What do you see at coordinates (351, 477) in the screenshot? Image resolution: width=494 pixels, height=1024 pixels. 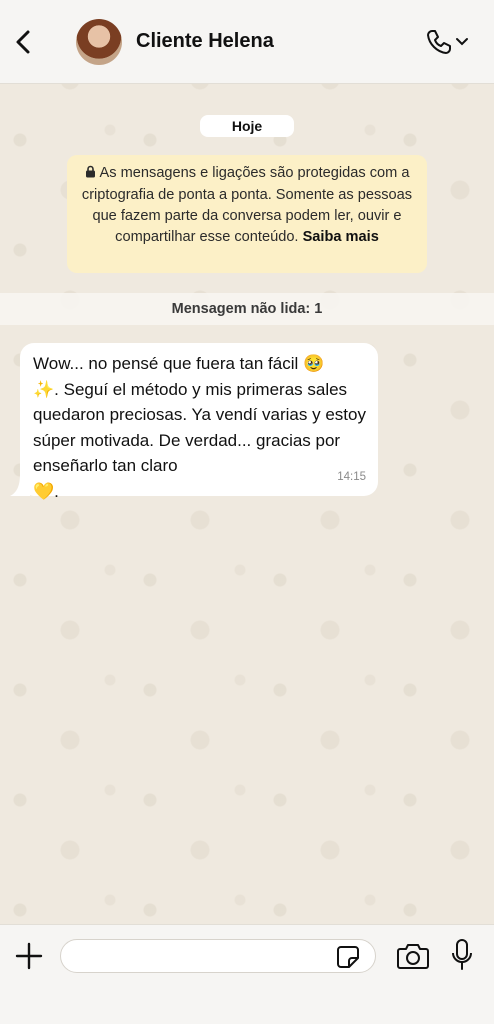 I see `message-timestamp: 14:15` at bounding box center [351, 477].